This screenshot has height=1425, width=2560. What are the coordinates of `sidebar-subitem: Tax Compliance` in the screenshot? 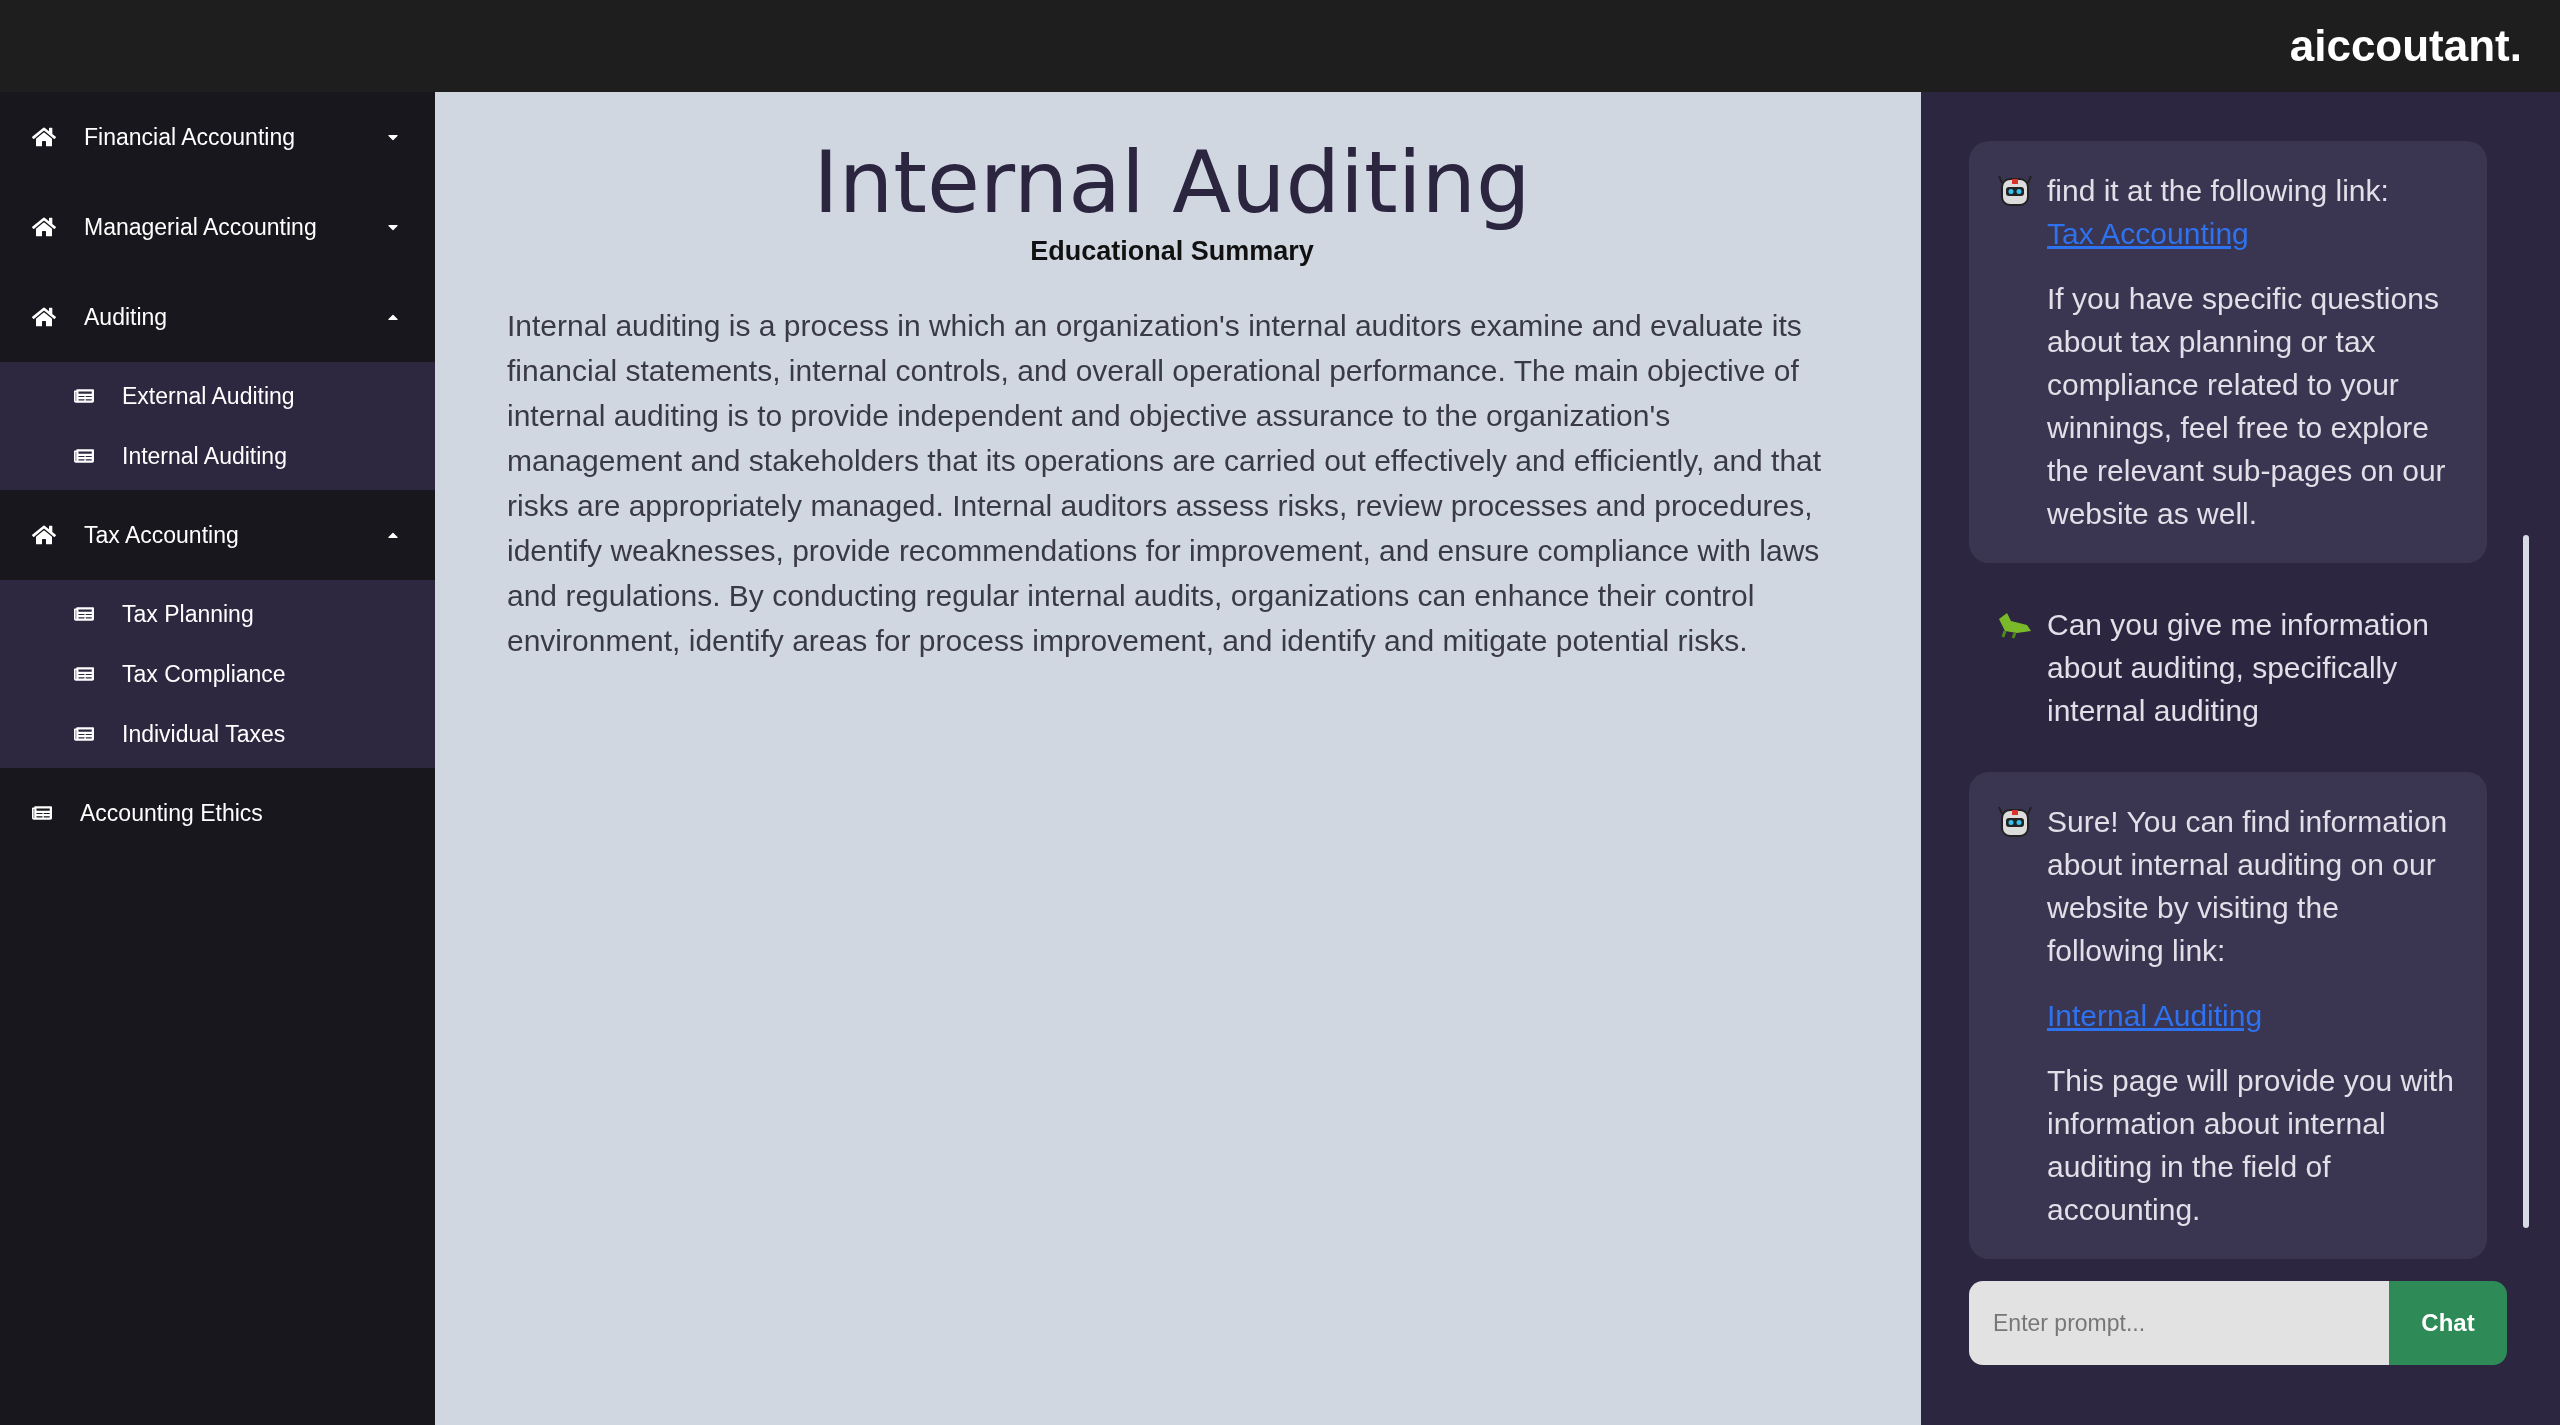 It's located at (217, 674).